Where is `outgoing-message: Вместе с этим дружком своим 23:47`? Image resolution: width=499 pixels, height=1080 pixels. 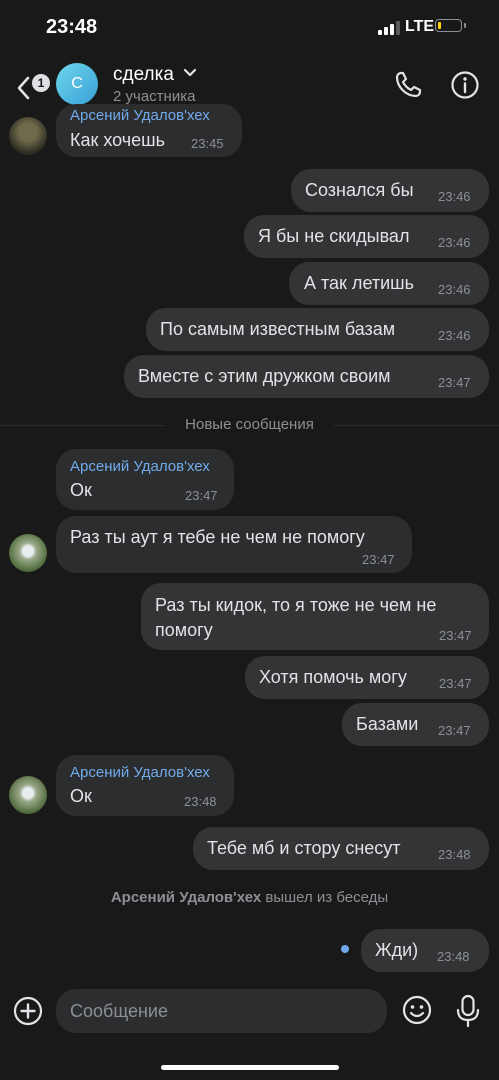
outgoing-message: Вместе с этим дружком своим 23:47 is located at coordinates (306, 376).